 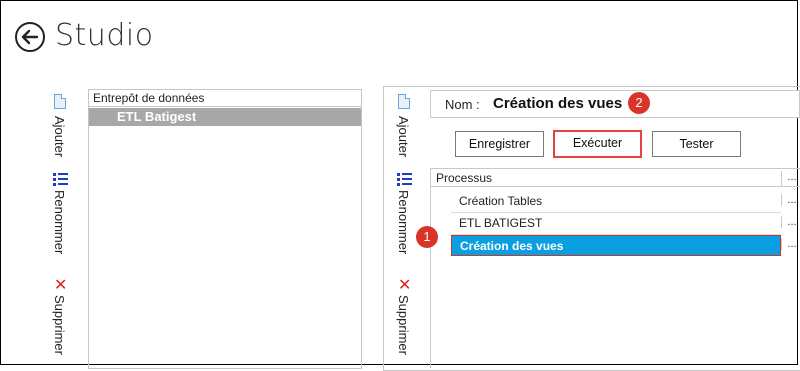 What do you see at coordinates (225, 98) in the screenshot?
I see `warehouse-header: Entrepôt de données` at bounding box center [225, 98].